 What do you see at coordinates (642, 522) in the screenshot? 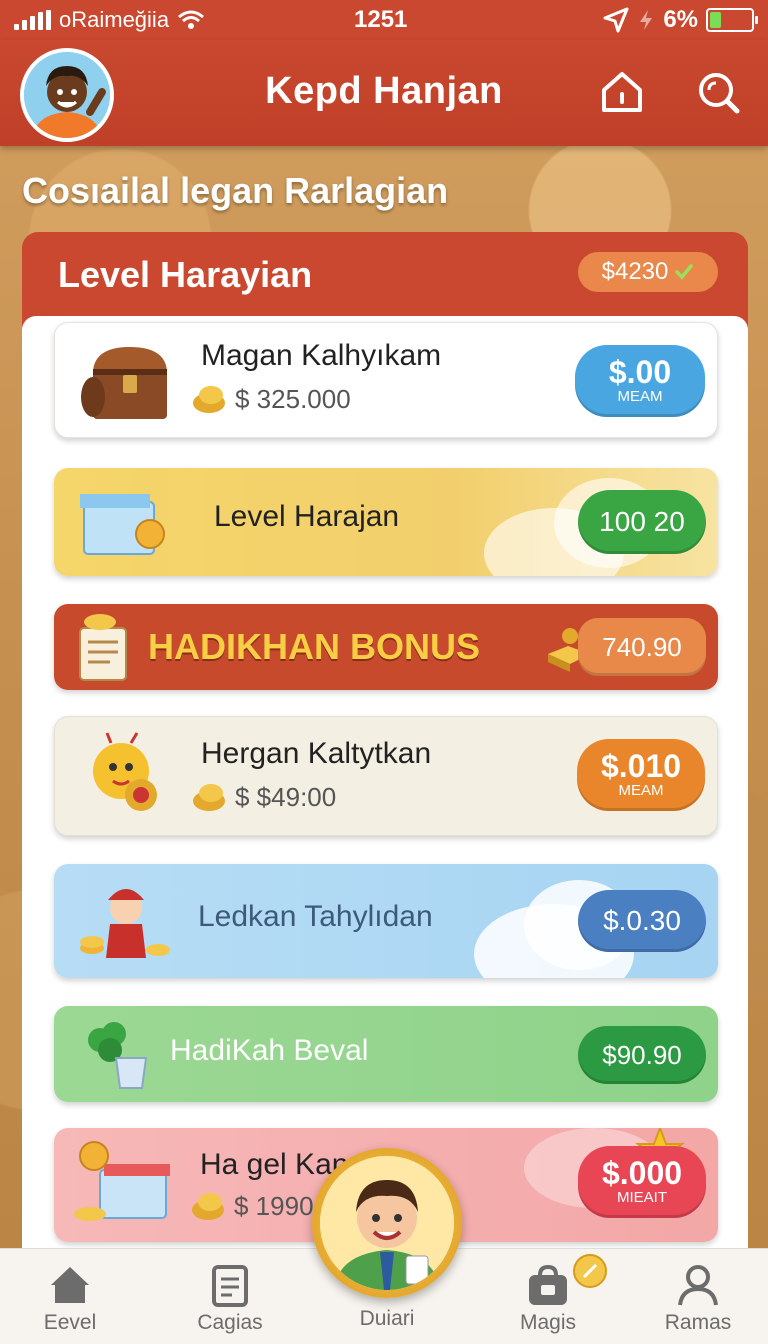
I see `claim-button-2: 100 20` at bounding box center [642, 522].